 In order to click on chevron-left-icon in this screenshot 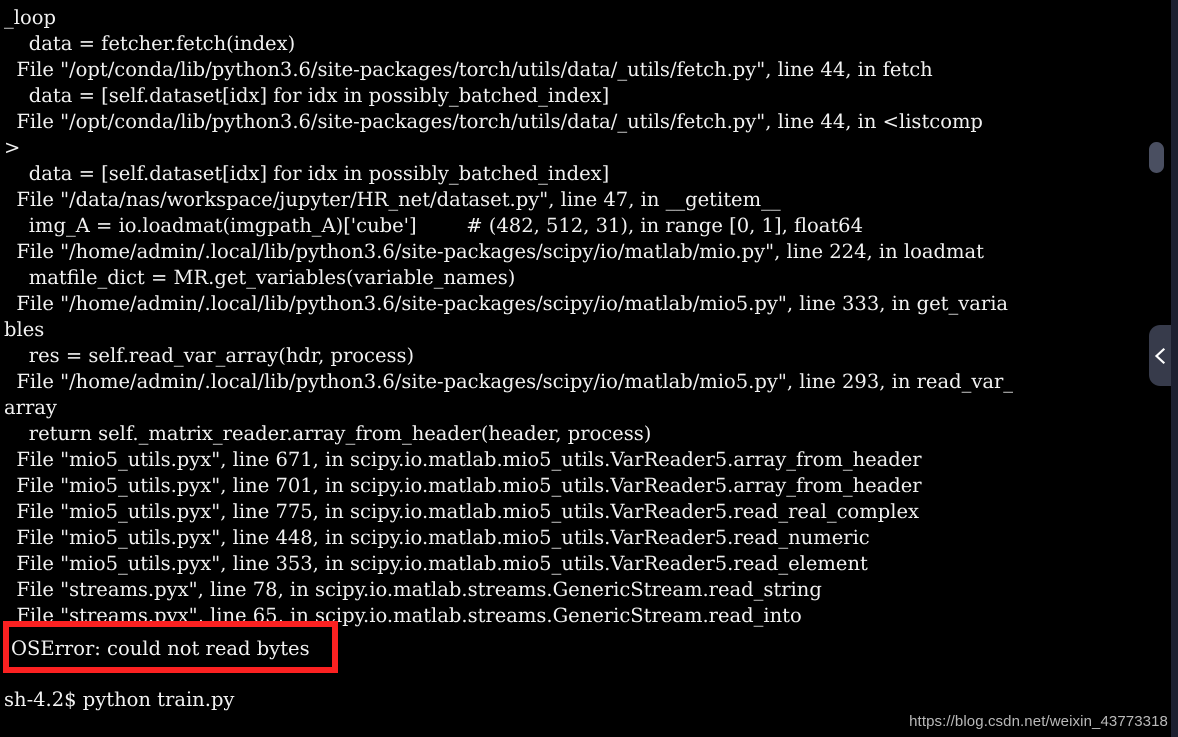, I will do `click(1160, 356)`.